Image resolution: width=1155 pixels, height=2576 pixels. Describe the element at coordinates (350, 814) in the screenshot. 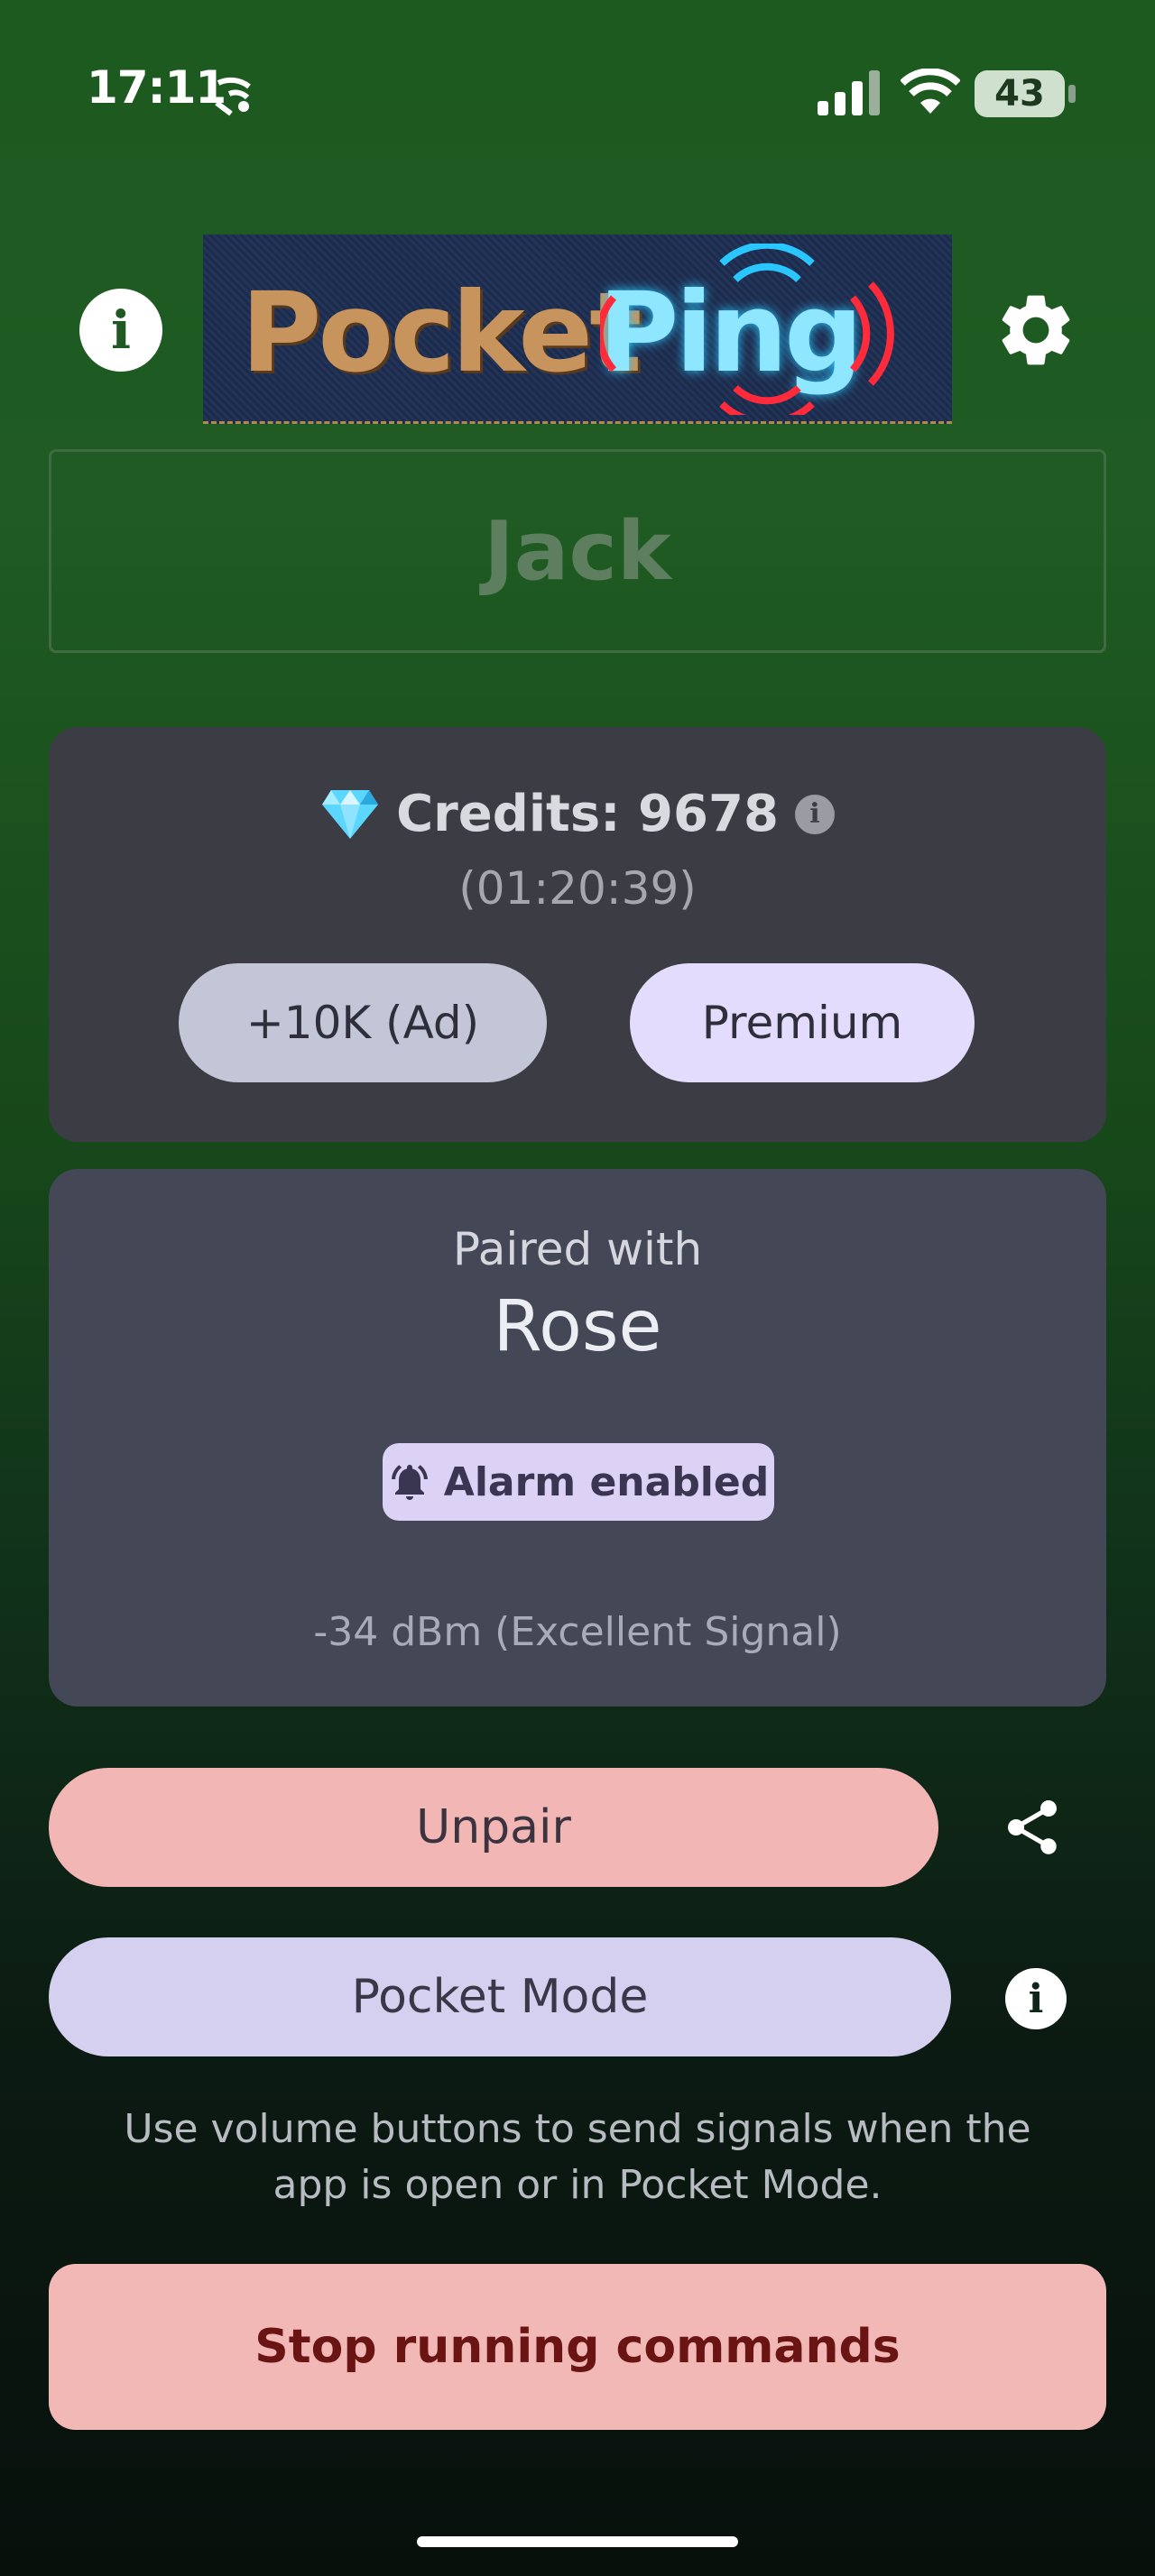

I see `gem-icon` at that location.